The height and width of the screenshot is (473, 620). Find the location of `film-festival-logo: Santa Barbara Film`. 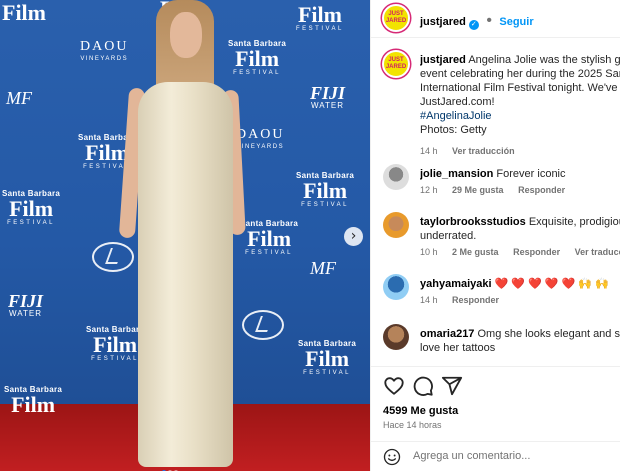

film-festival-logo: Santa Barbara Film is located at coordinates (33, 401).